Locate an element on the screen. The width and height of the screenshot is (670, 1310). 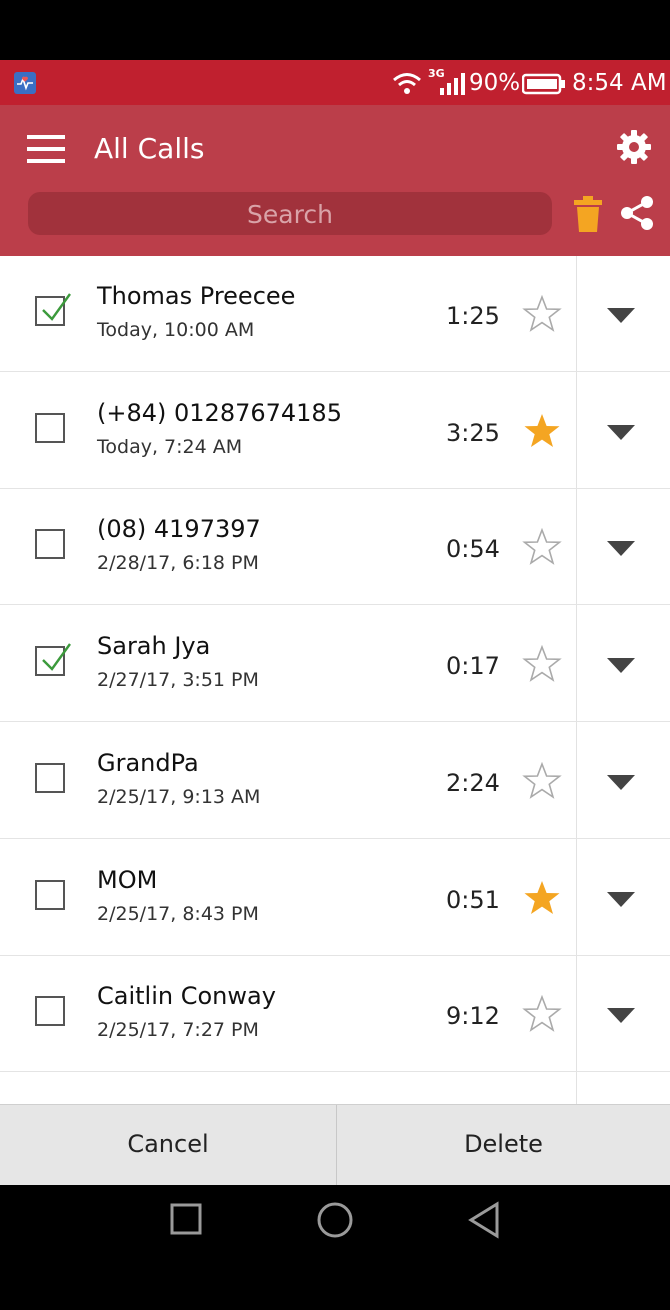
call-duration: 9:12 is located at coordinates (473, 1016).